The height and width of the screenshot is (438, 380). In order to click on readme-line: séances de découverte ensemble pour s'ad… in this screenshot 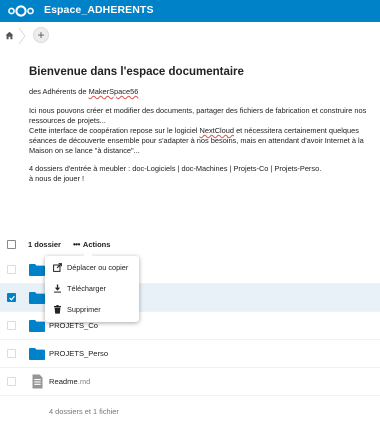, I will do `click(196, 140)`.